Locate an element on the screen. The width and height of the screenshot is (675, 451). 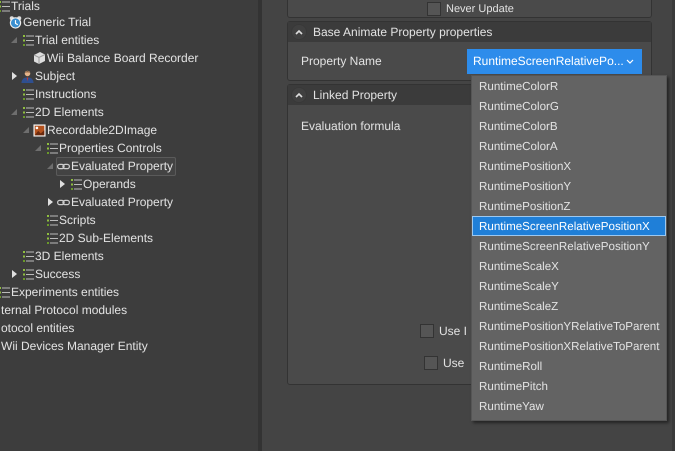
dropdown-option: RuntimePositionXRelativeToParent is located at coordinates (569, 346).